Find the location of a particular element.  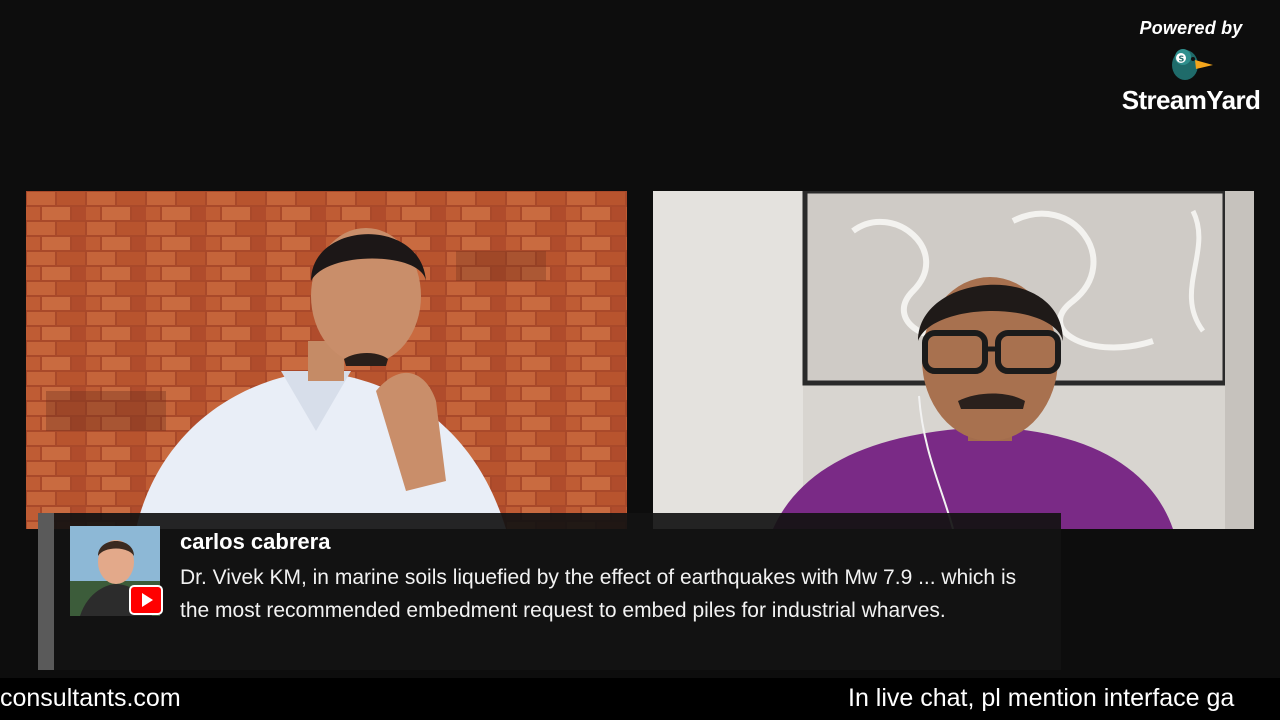

wordmark-yard: Yard is located at coordinates (1233, 100).